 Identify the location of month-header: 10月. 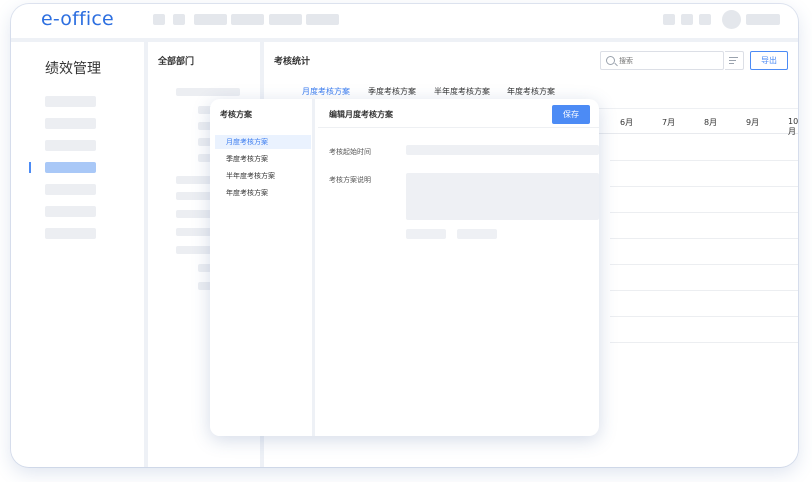
(793, 126).